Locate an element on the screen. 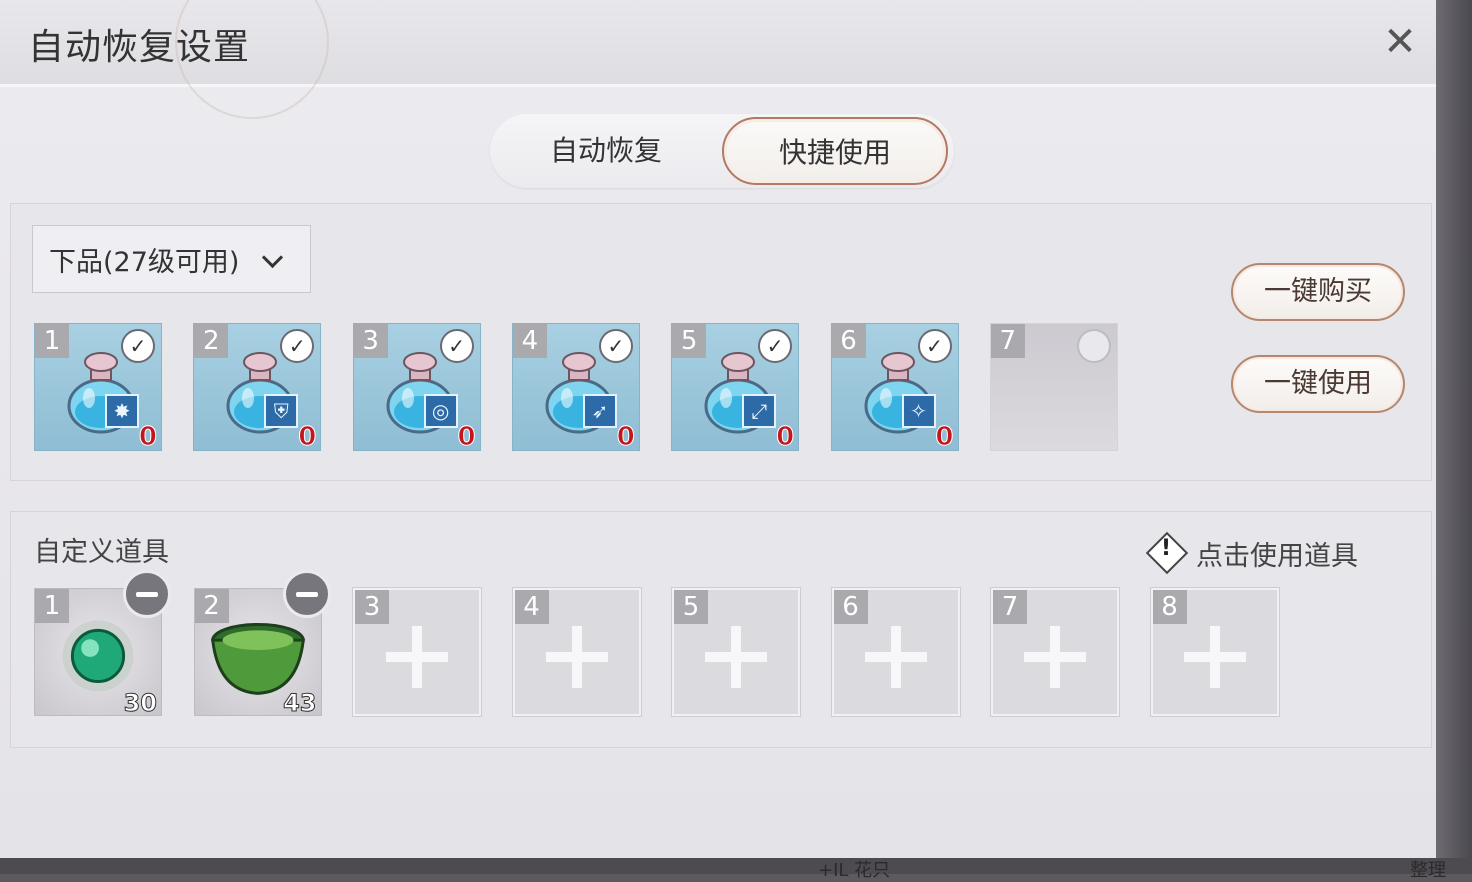 The width and height of the screenshot is (1472, 882). grade-select: 下品(27级可用) is located at coordinates (171, 259).